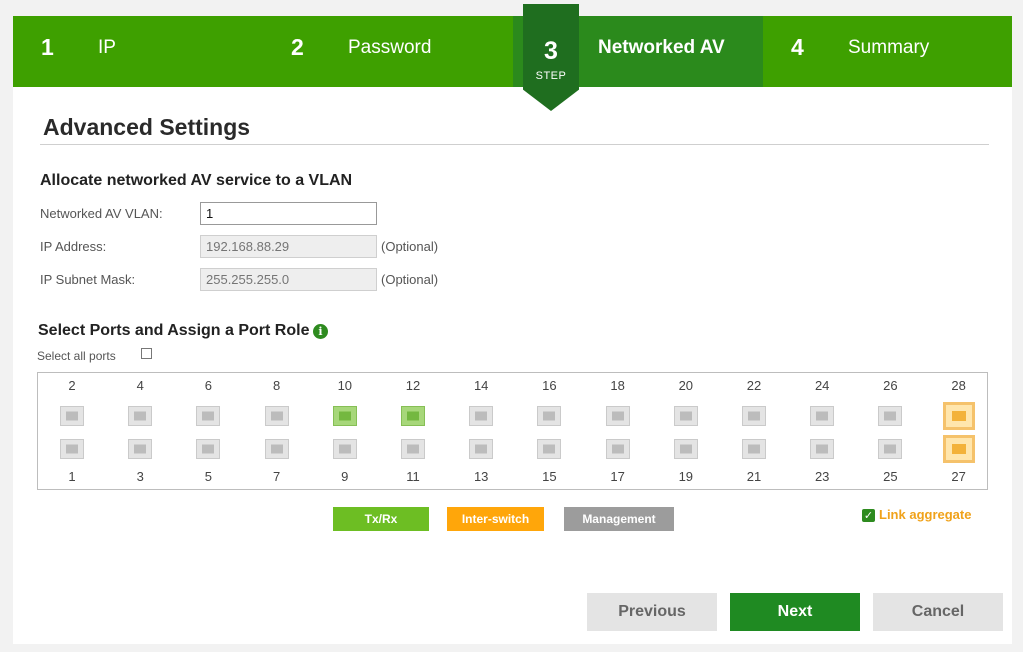 The image size is (1023, 652). What do you see at coordinates (140, 385) in the screenshot?
I see `port-number: 4` at bounding box center [140, 385].